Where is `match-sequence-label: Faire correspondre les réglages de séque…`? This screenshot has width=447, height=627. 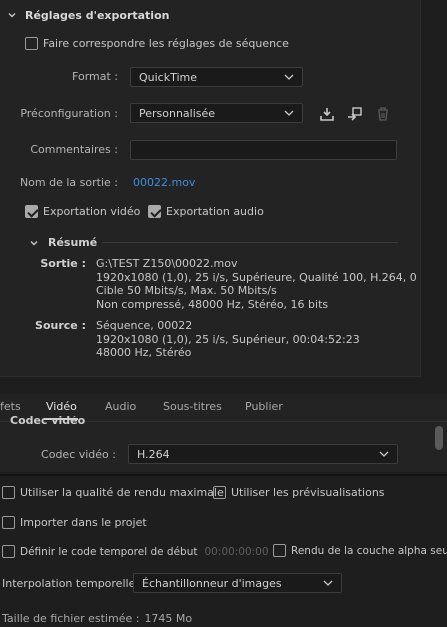 match-sequence-label: Faire correspondre les réglages de séque… is located at coordinates (166, 43).